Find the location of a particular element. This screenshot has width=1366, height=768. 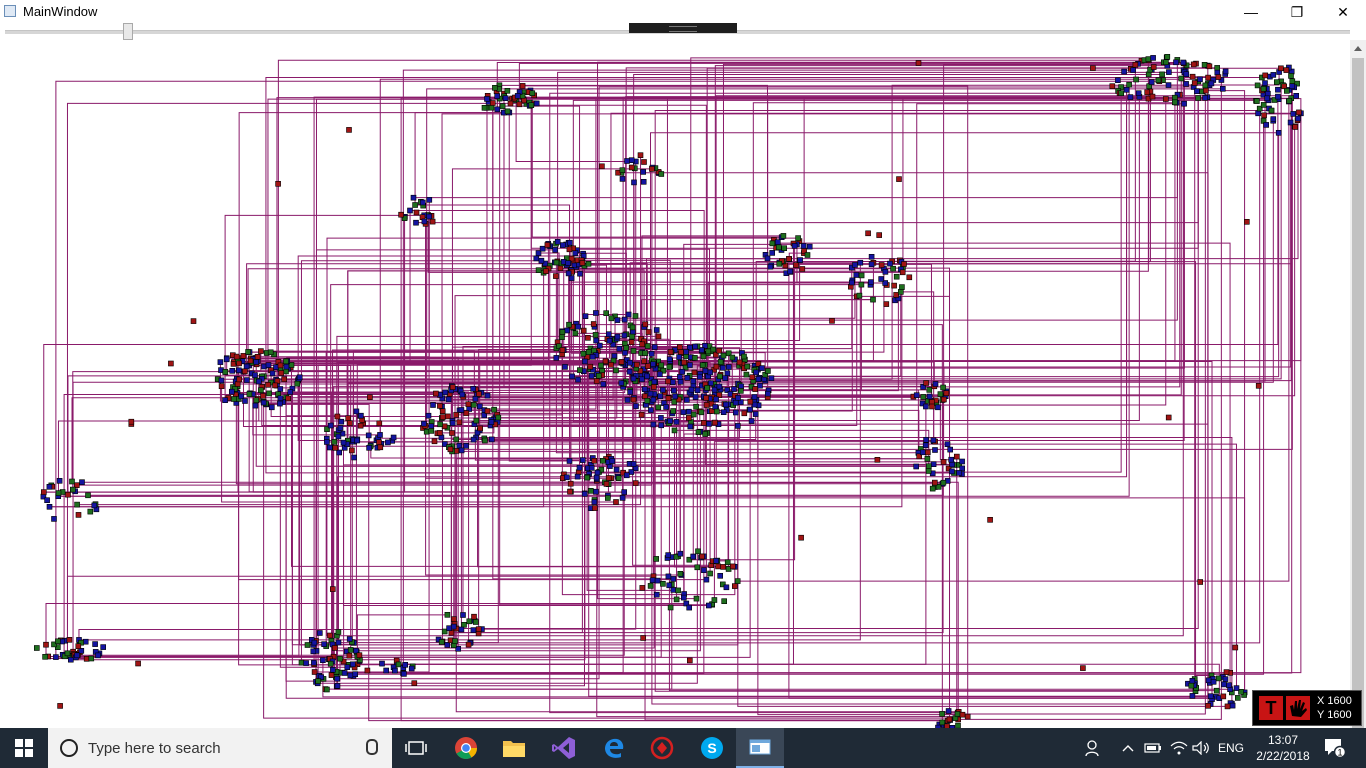

volume-button is located at coordinates (1201, 748).